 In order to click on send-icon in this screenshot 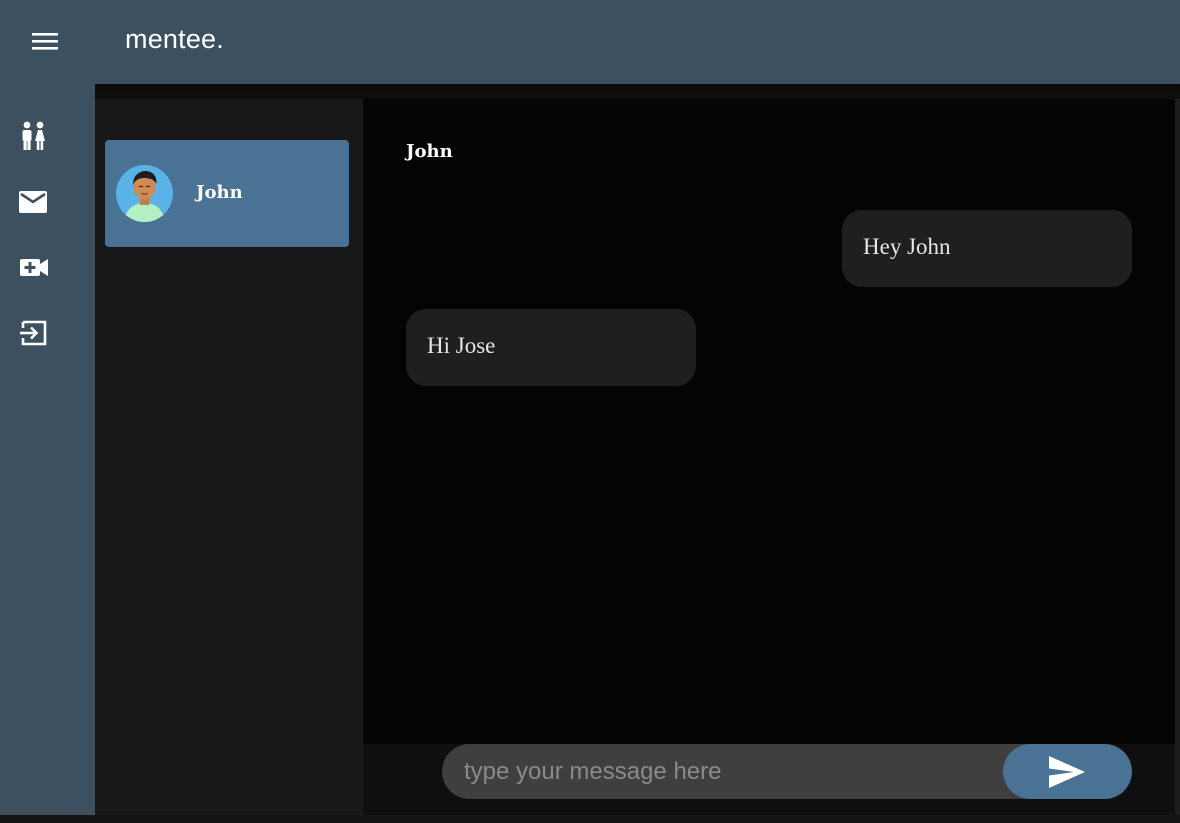, I will do `click(1067, 772)`.